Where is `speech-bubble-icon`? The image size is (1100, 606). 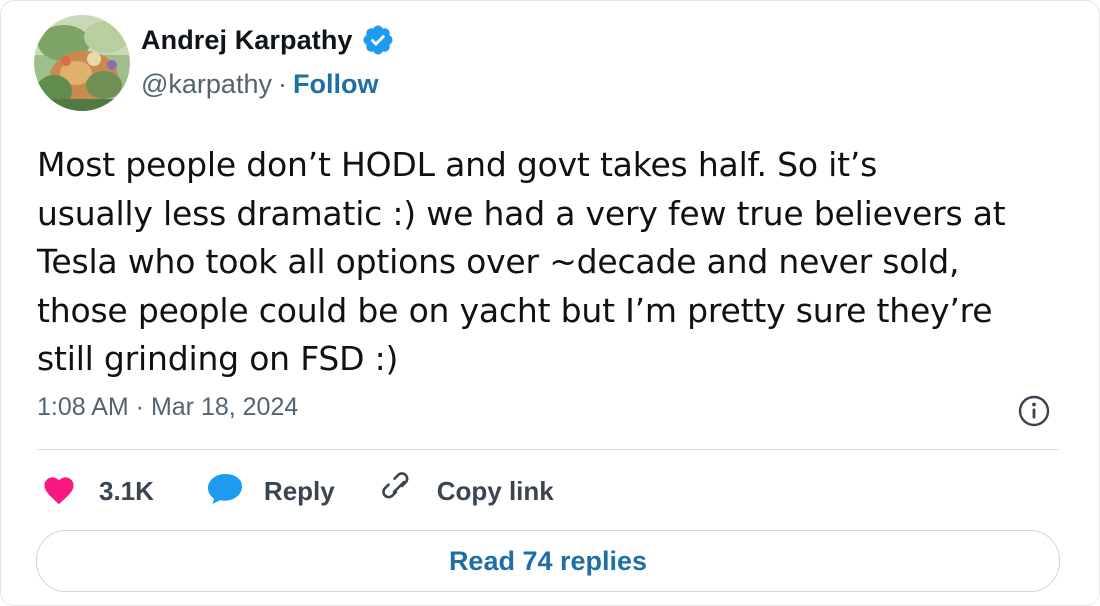 speech-bubble-icon is located at coordinates (225, 491).